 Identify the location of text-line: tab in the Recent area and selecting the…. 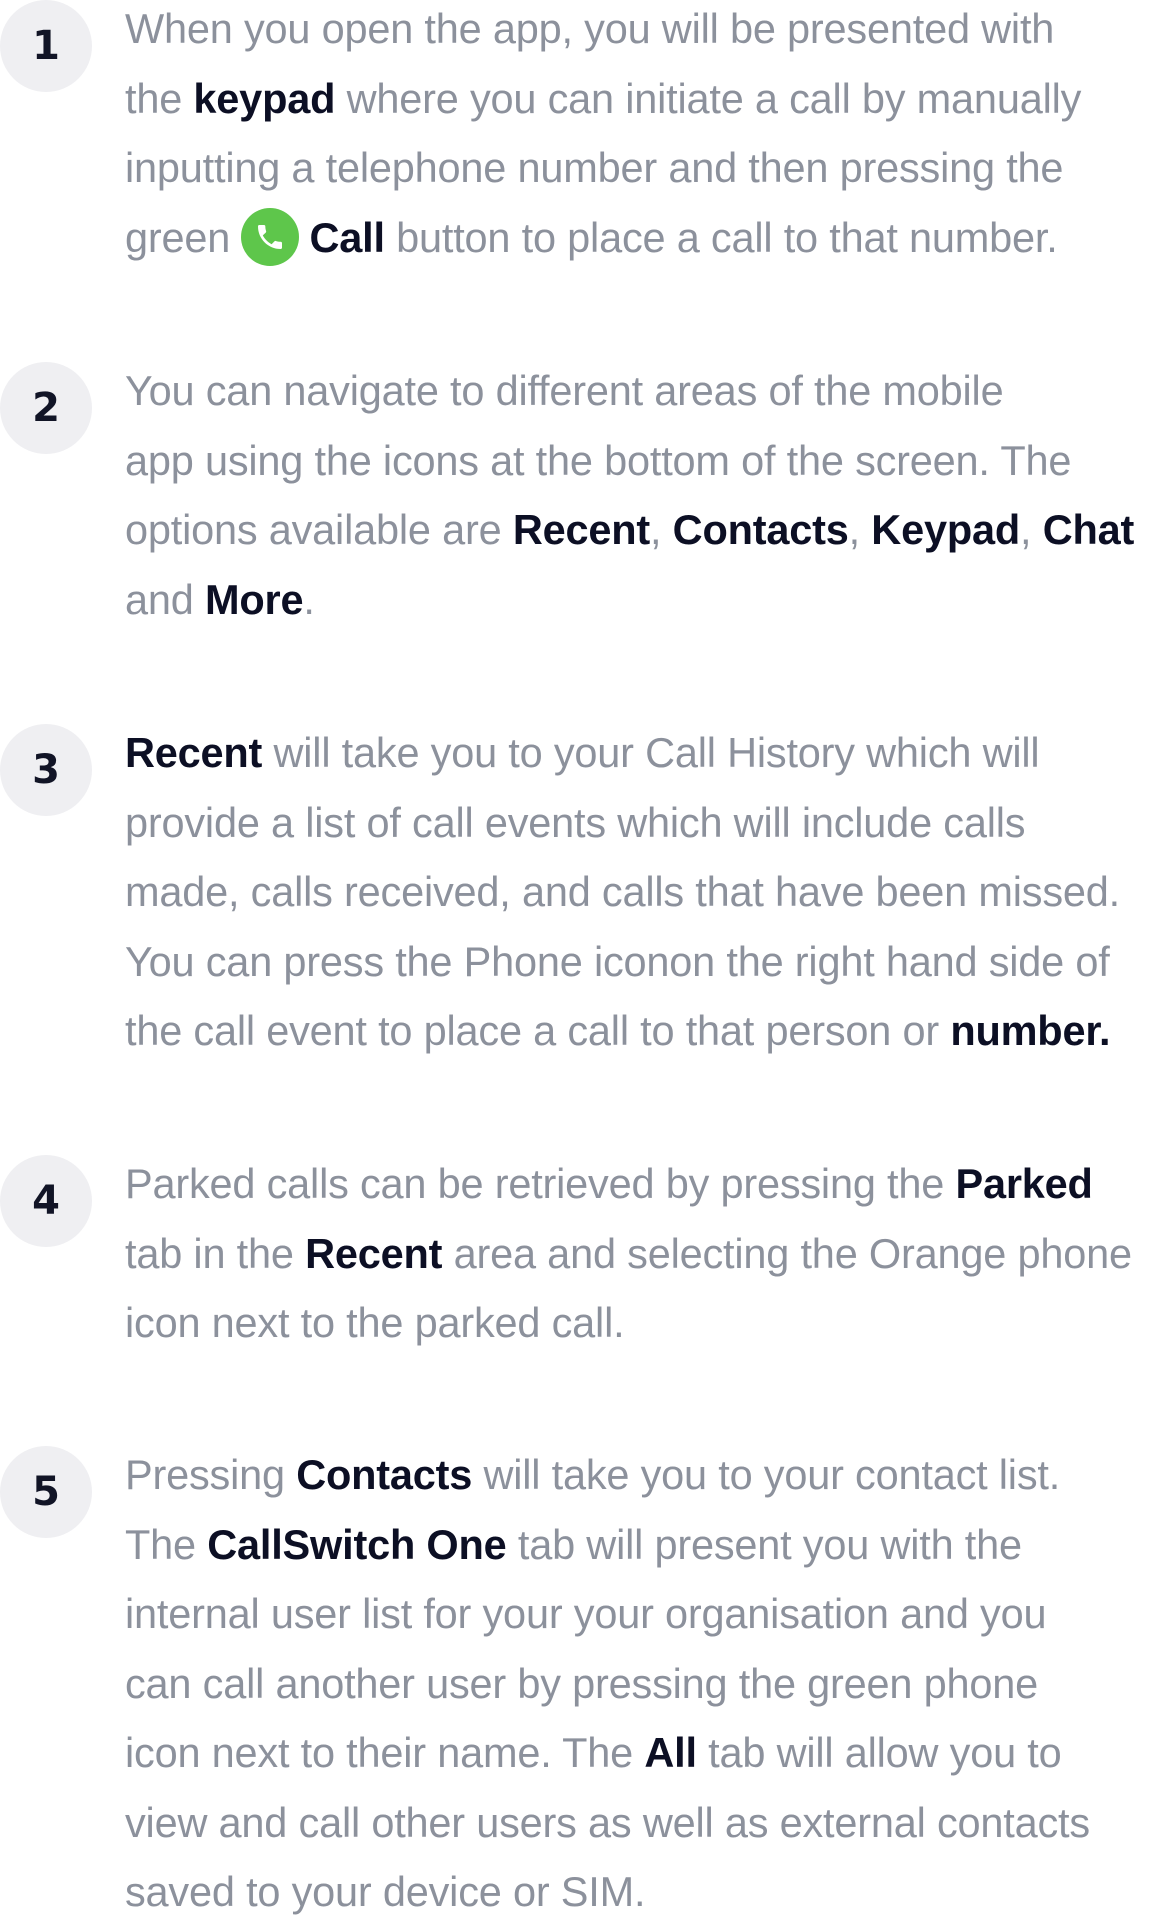
(643, 1254).